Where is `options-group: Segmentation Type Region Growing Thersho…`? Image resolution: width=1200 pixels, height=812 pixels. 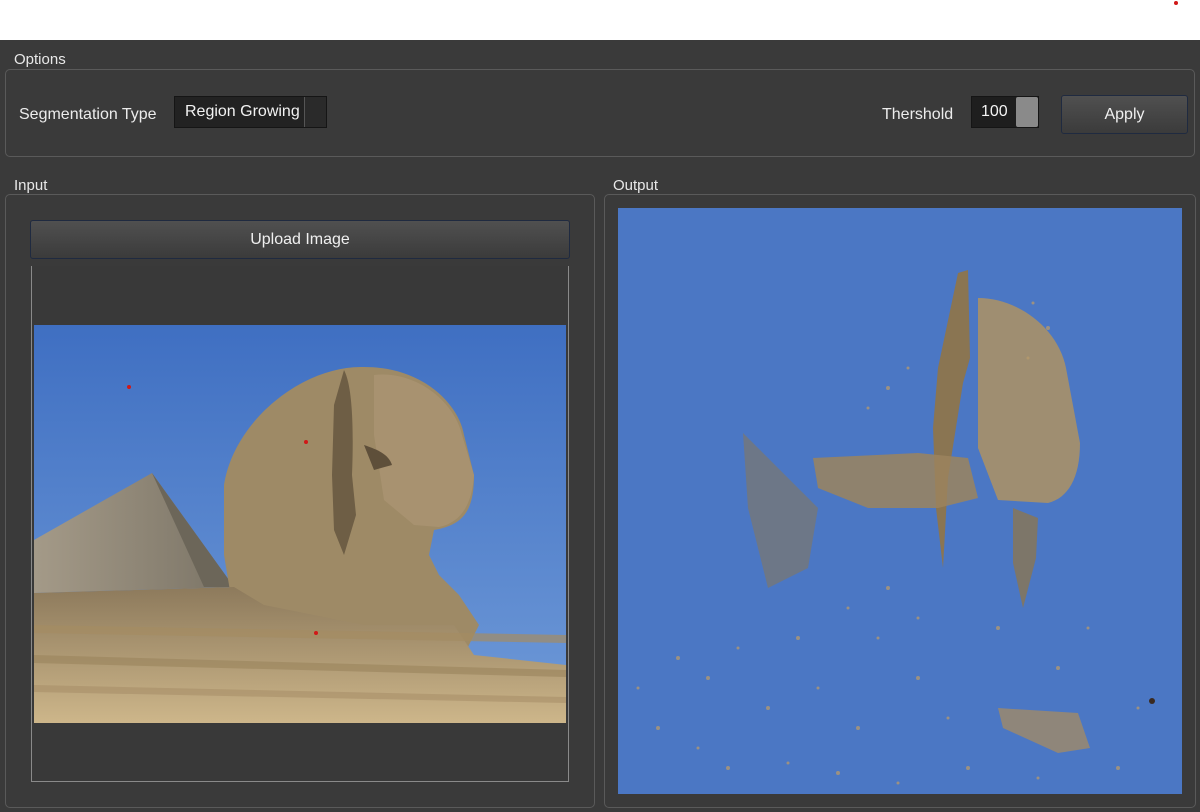 options-group: Segmentation Type Region Growing Thersho… is located at coordinates (600, 113).